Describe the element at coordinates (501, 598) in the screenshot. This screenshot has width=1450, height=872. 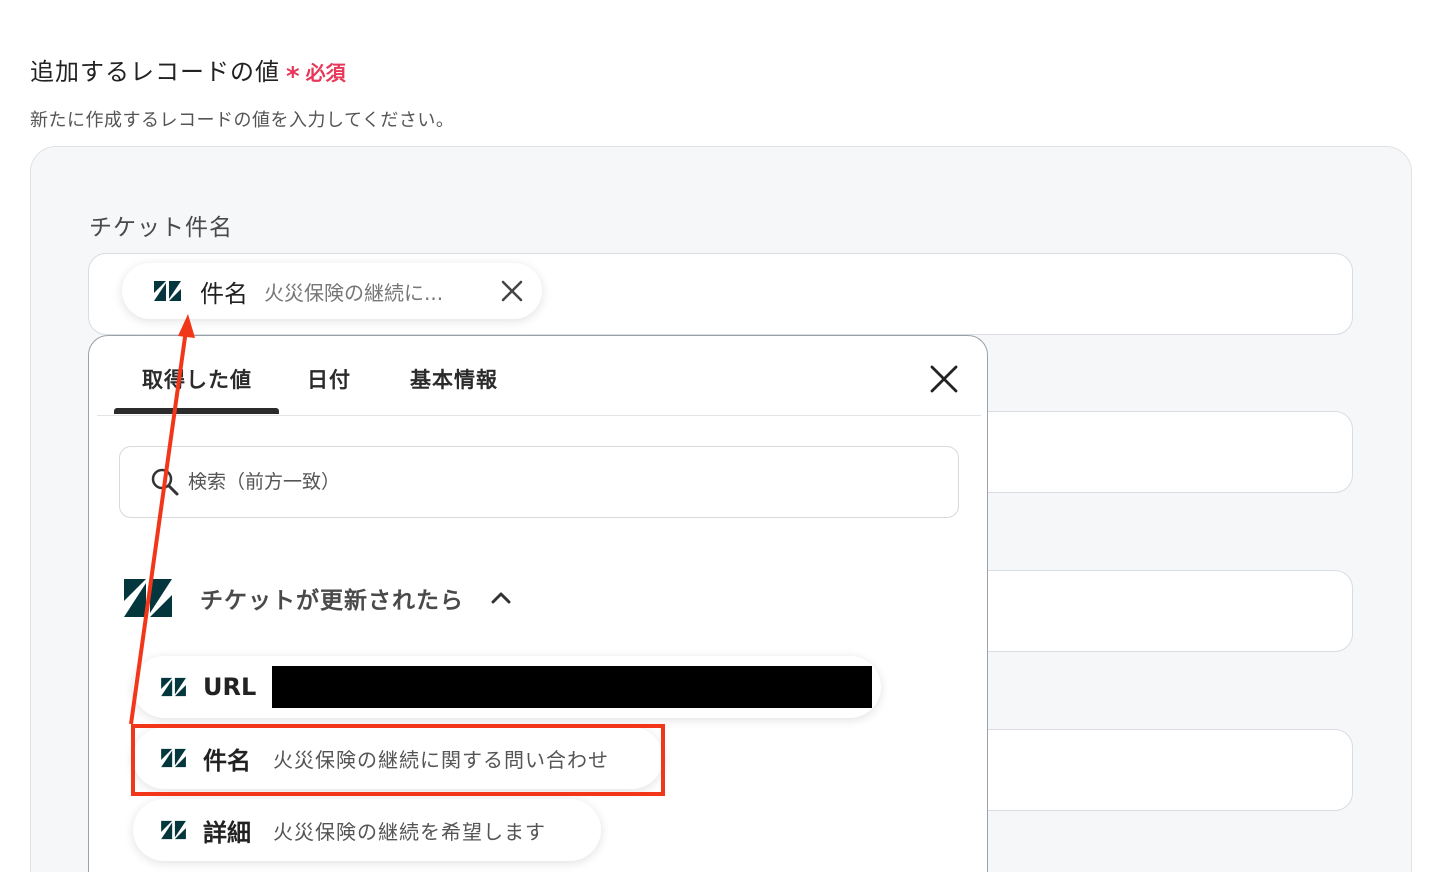
I see `chevron-up-icon` at that location.